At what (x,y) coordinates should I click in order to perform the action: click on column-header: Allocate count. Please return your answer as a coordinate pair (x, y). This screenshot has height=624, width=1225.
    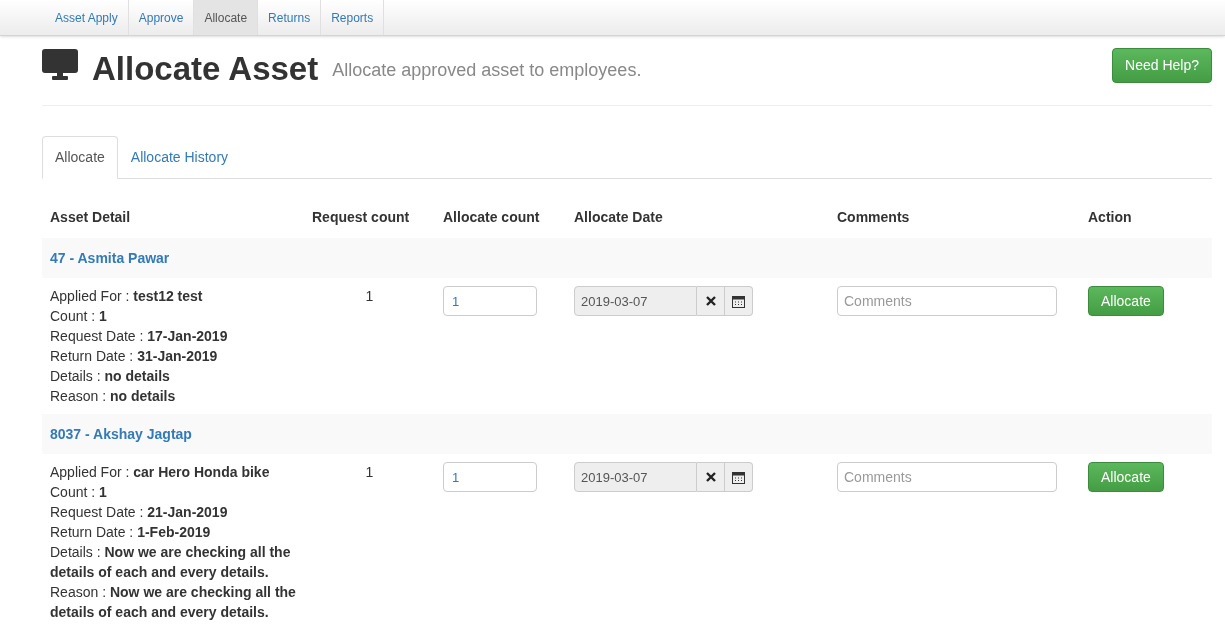
    Looking at the image, I should click on (491, 217).